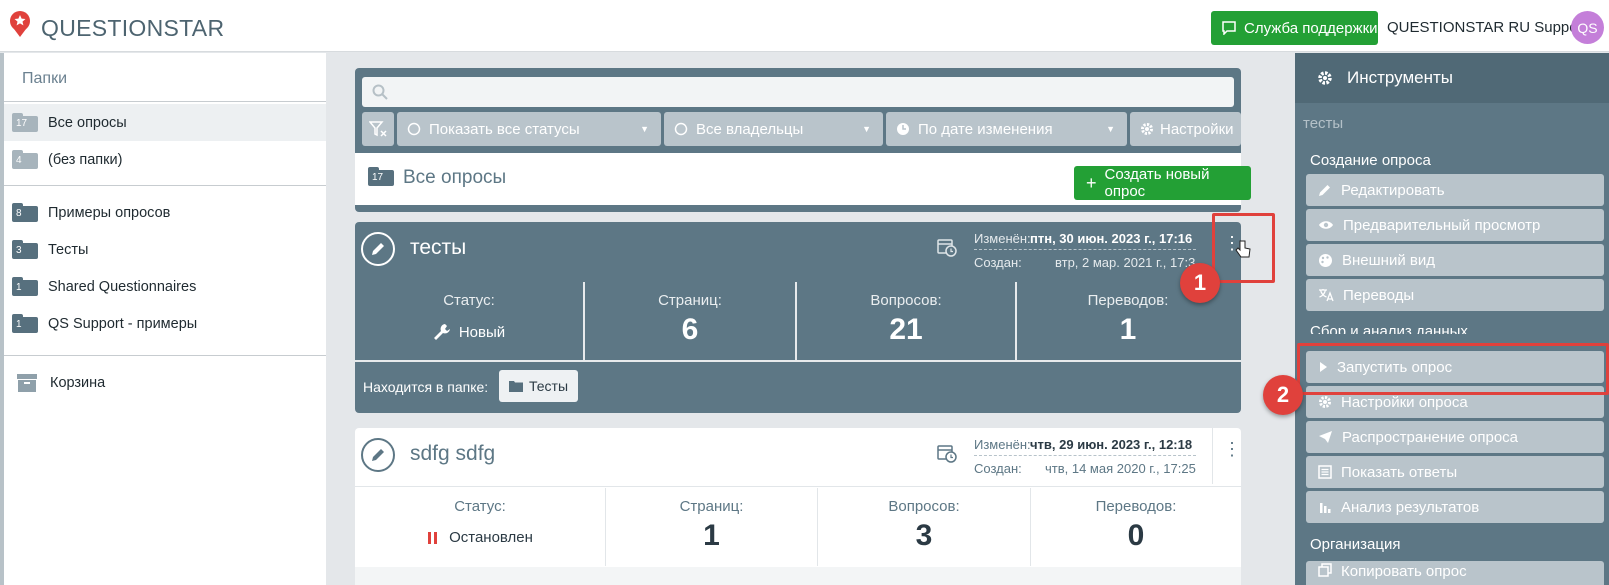 The height and width of the screenshot is (585, 1609). Describe the element at coordinates (516, 386) in the screenshot. I see `folder-icon` at that location.